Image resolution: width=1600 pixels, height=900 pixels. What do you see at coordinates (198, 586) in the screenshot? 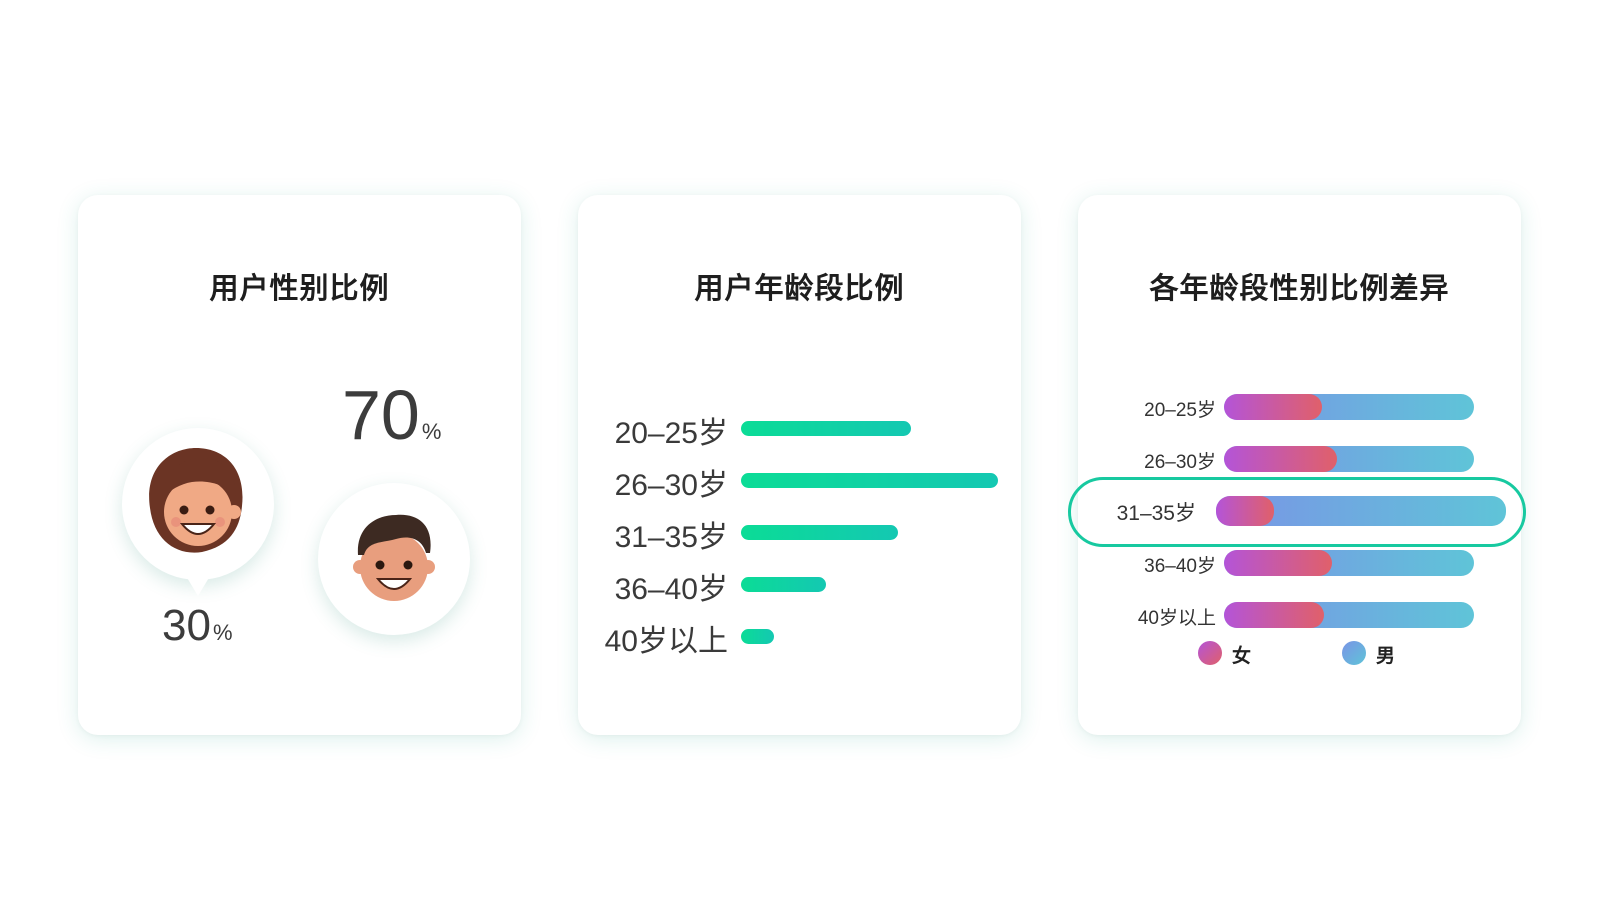
I see `female-bubble-tail` at bounding box center [198, 586].